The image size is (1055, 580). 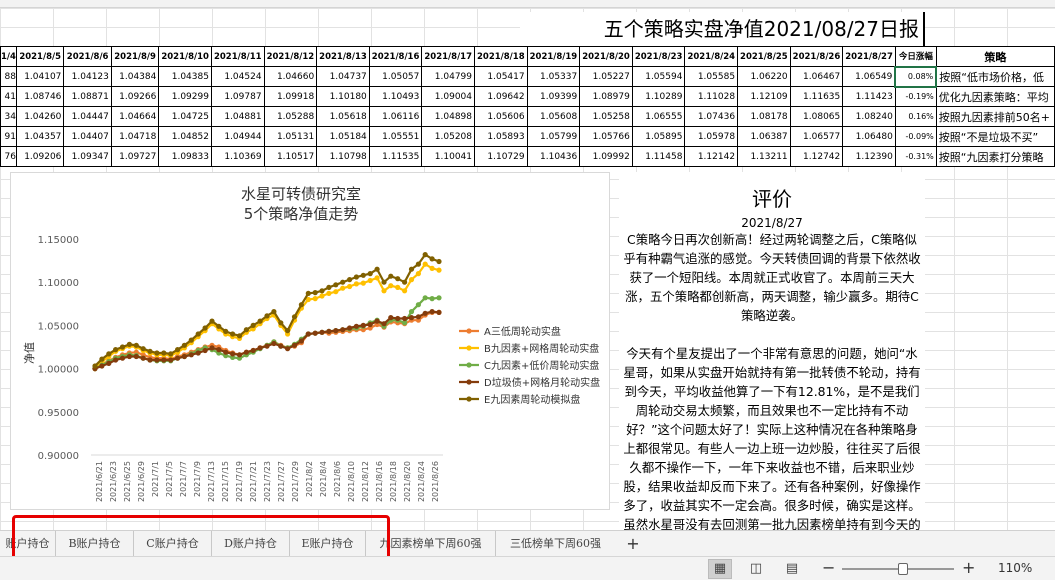 I want to click on first-col-cell: 91, so click(x=8, y=136).